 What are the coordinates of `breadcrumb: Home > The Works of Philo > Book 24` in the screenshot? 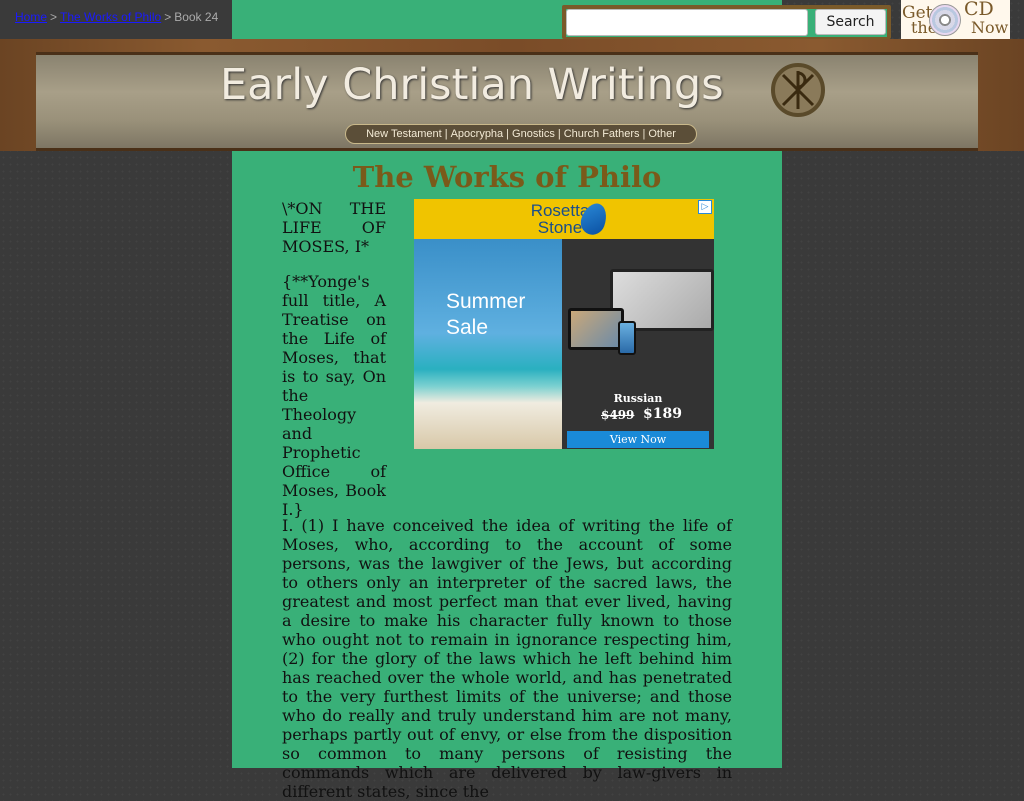 It's located at (116, 19).